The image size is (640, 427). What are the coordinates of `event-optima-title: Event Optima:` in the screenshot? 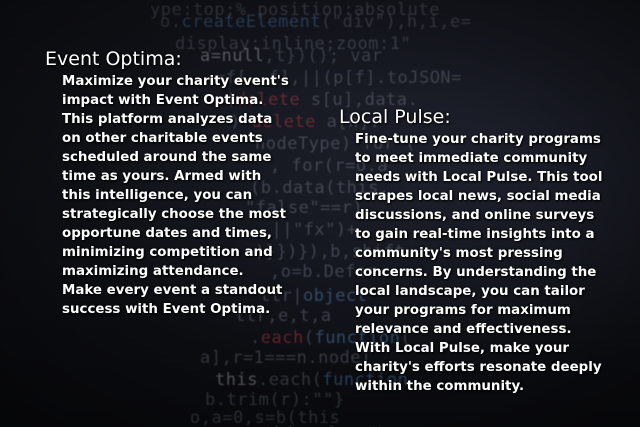 It's located at (113, 59).